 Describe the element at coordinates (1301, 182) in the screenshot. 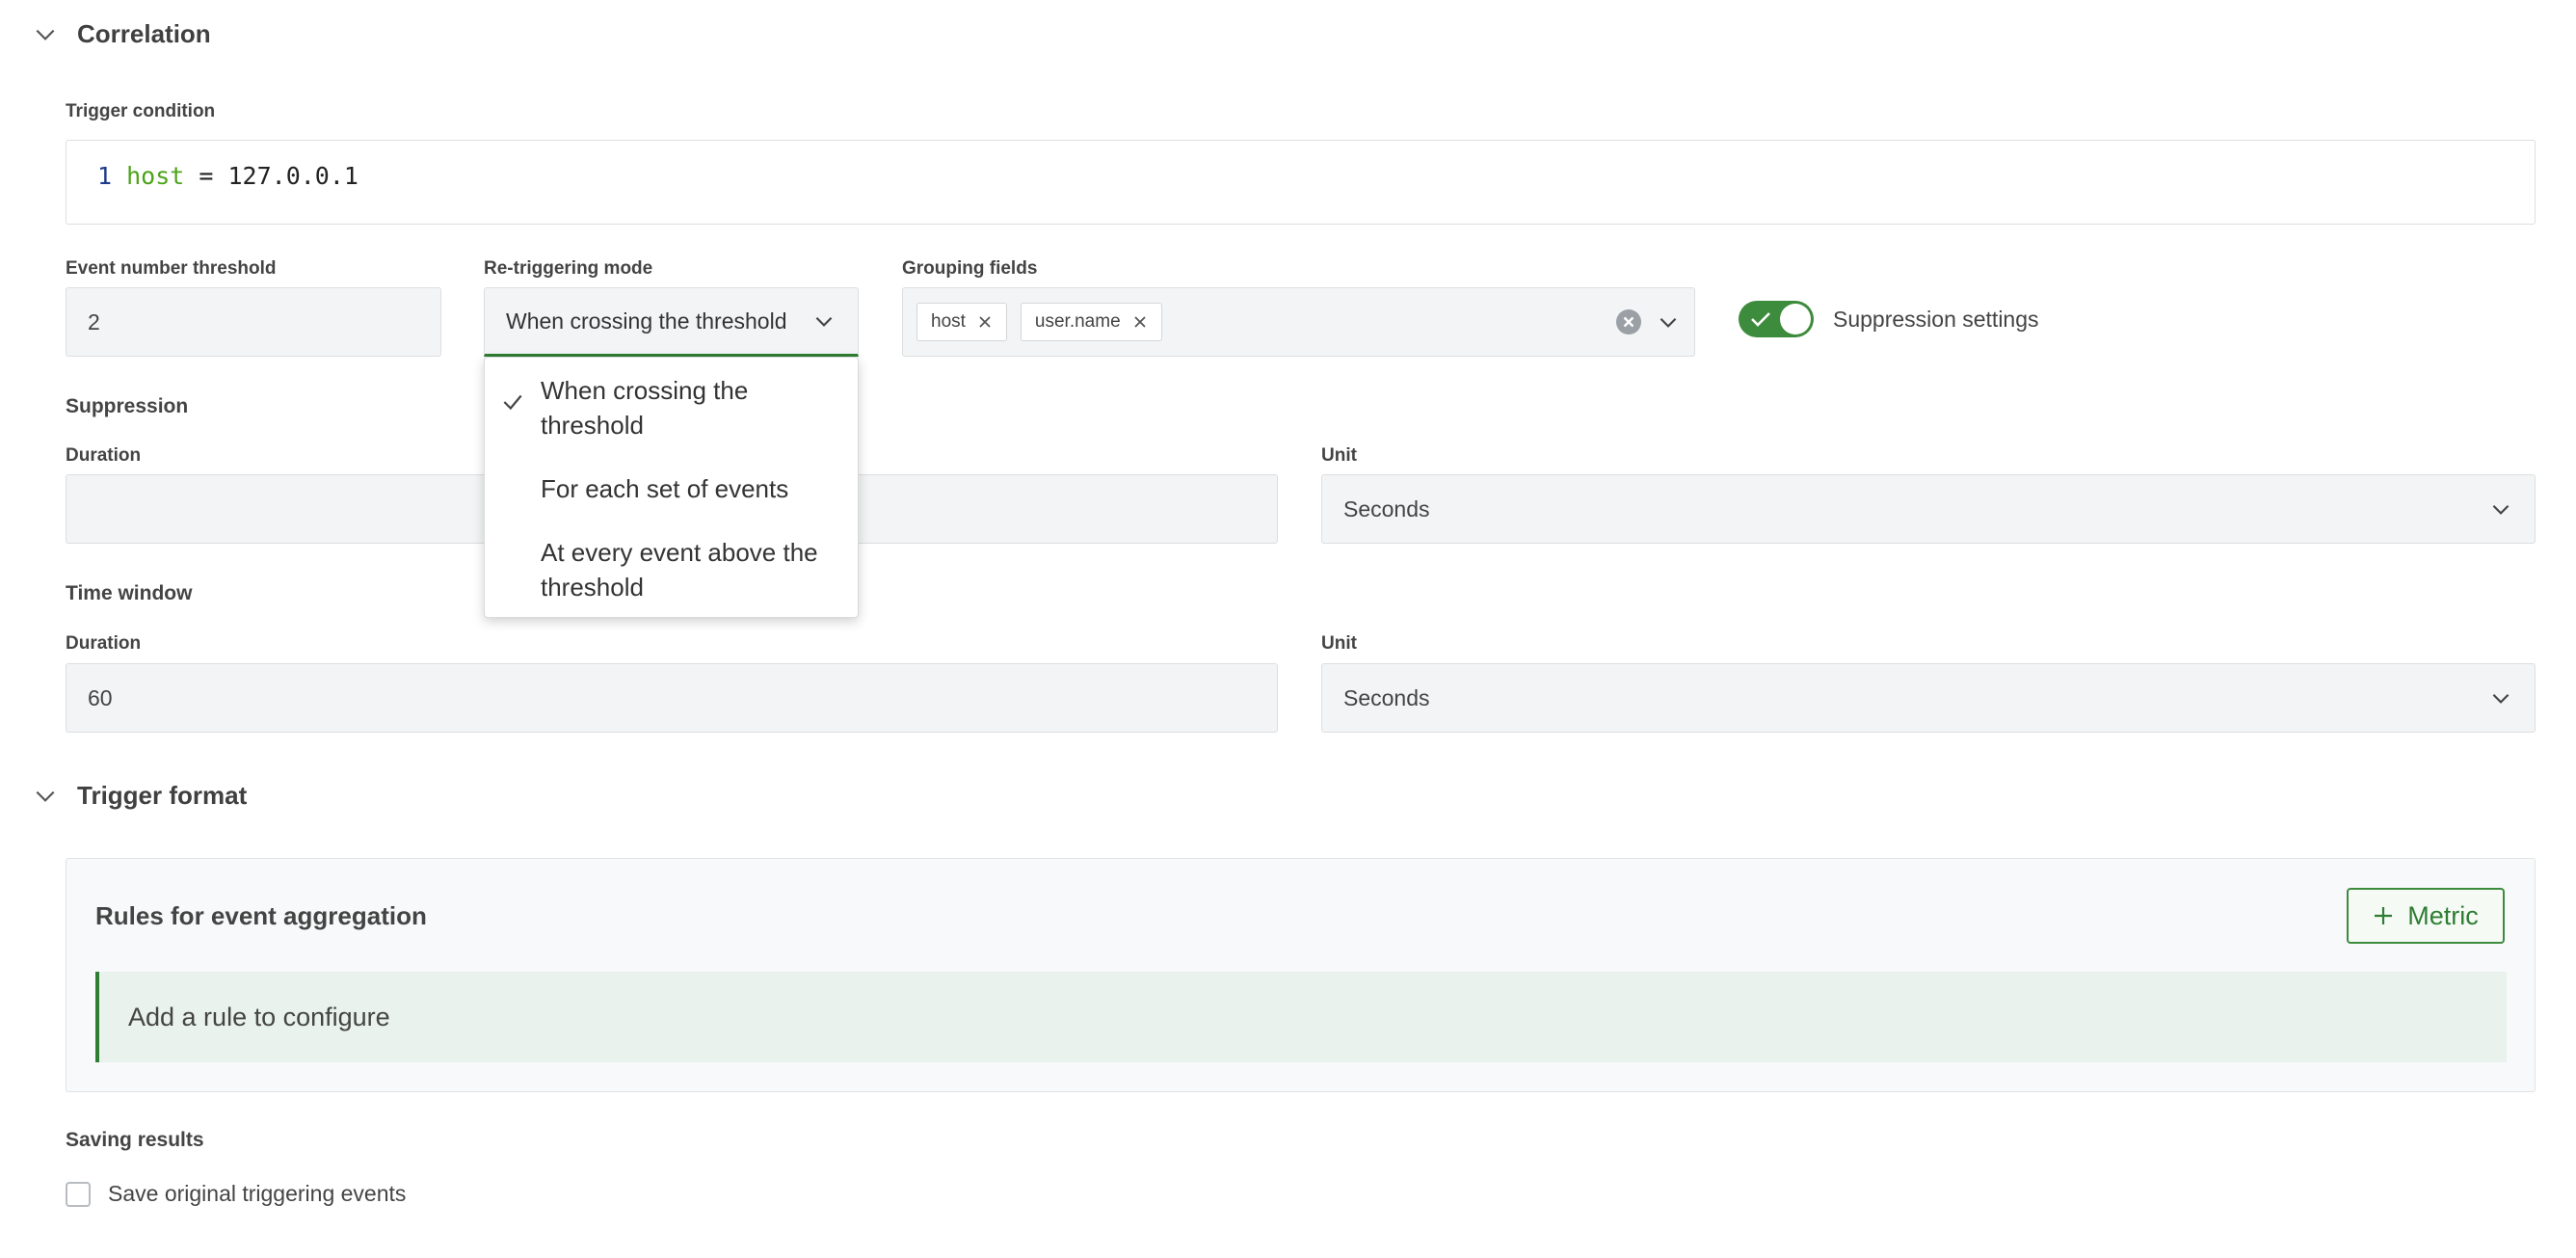

I see `trigger-condition-editor: 1 host = 127.0.0.1` at that location.